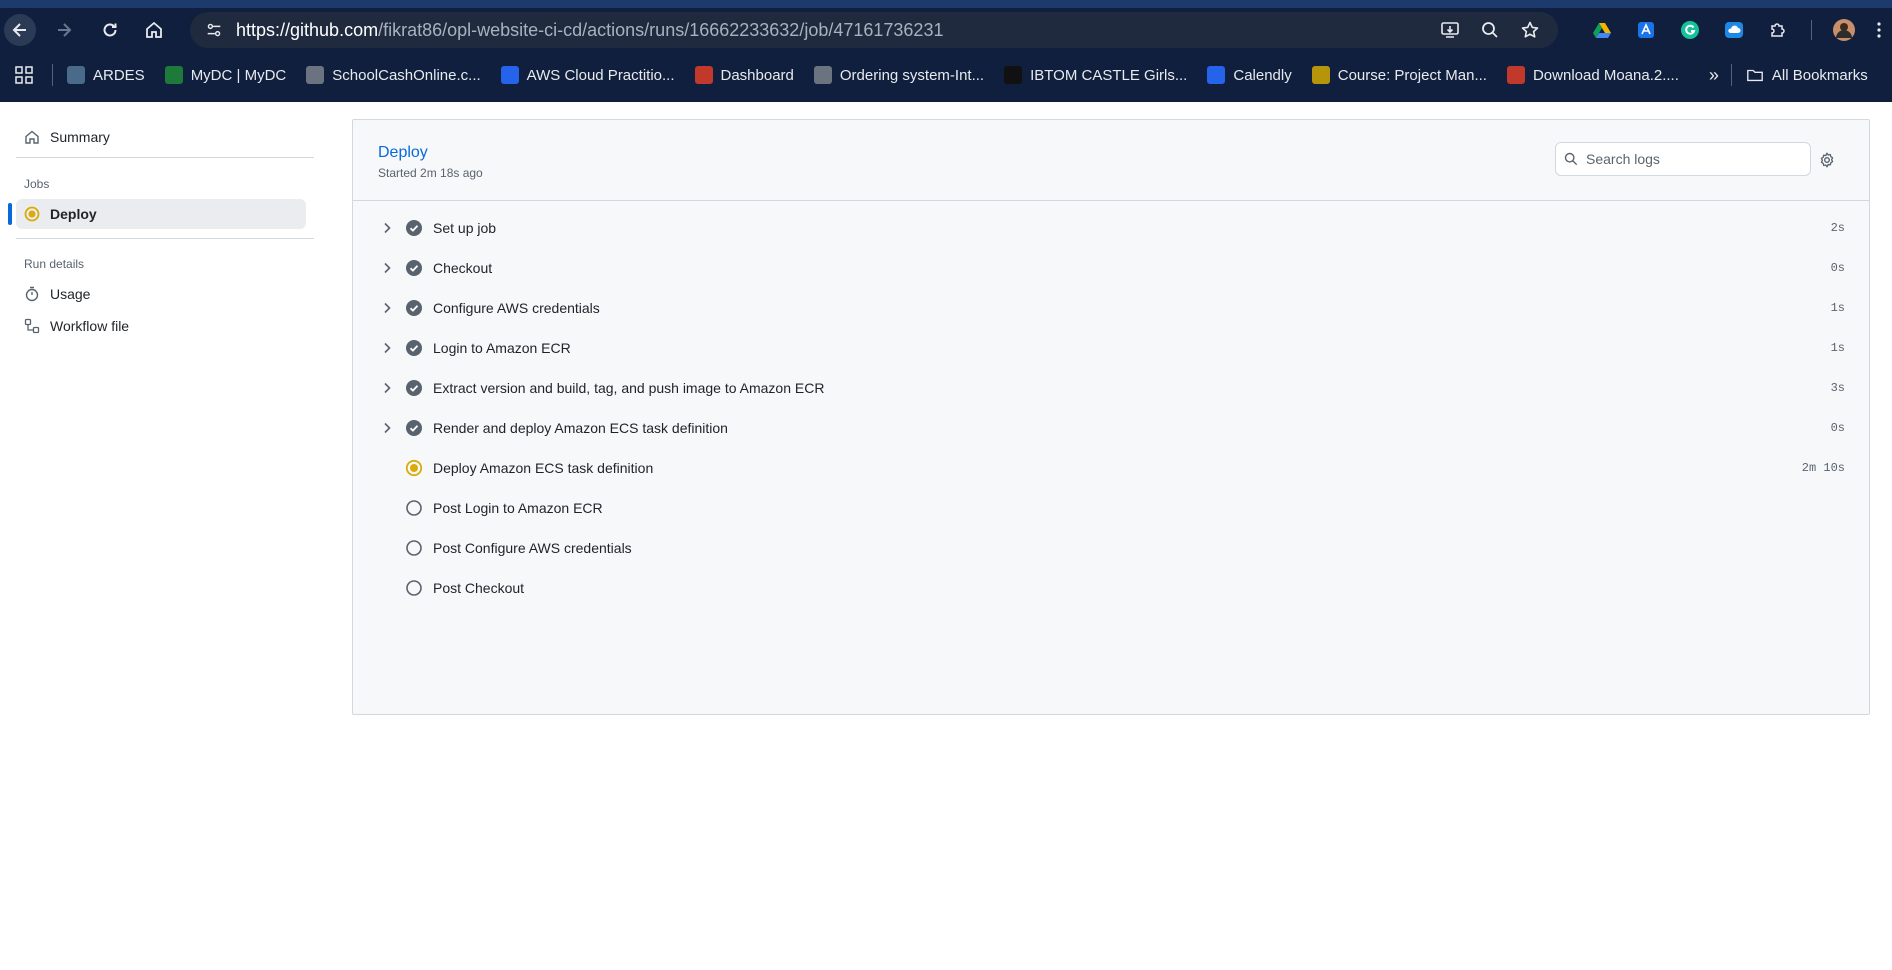 Image resolution: width=1892 pixels, height=970 pixels. What do you see at coordinates (1837, 428) in the screenshot?
I see `step-duration: 0s` at bounding box center [1837, 428].